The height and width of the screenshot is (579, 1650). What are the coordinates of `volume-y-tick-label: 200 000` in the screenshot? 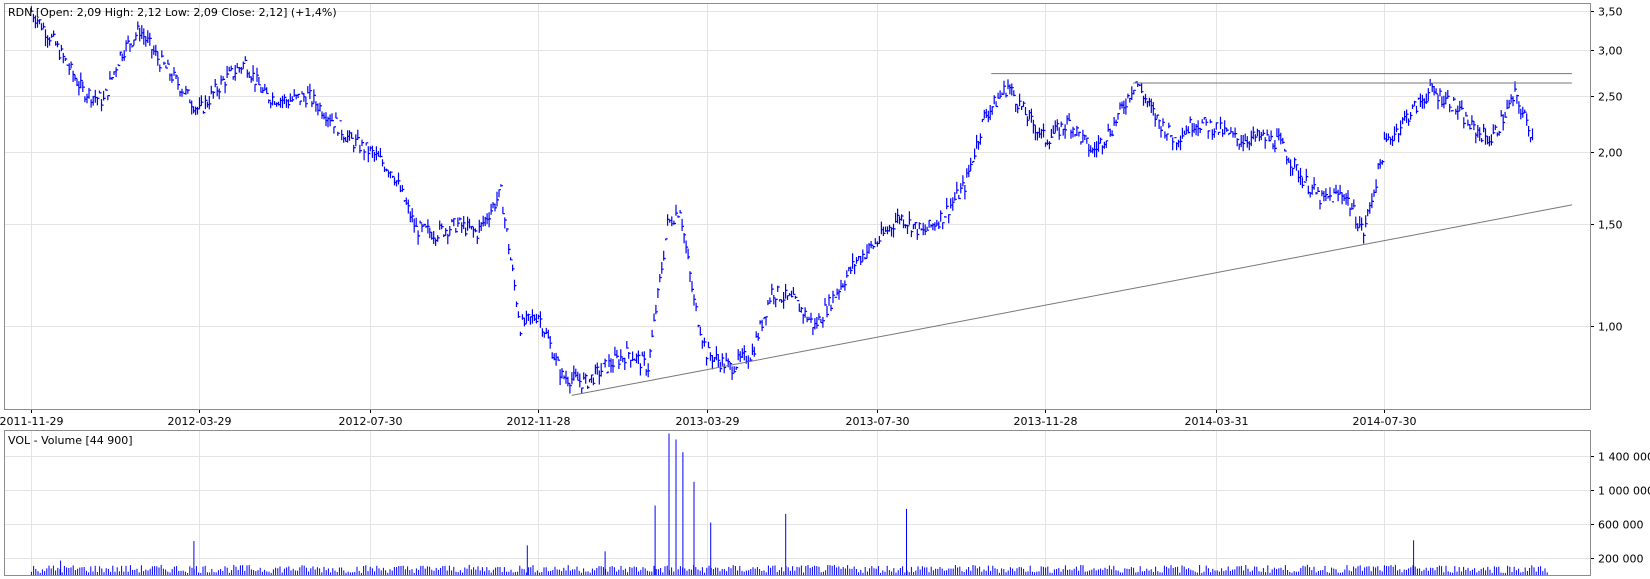 It's located at (1621, 559).